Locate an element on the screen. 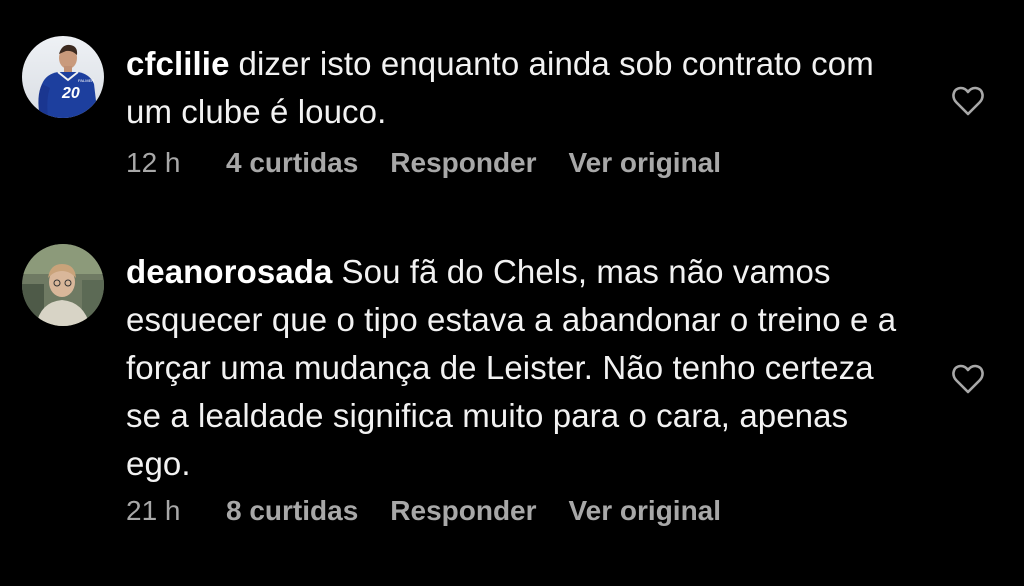  comment-username: cfclilie is located at coordinates (178, 63).